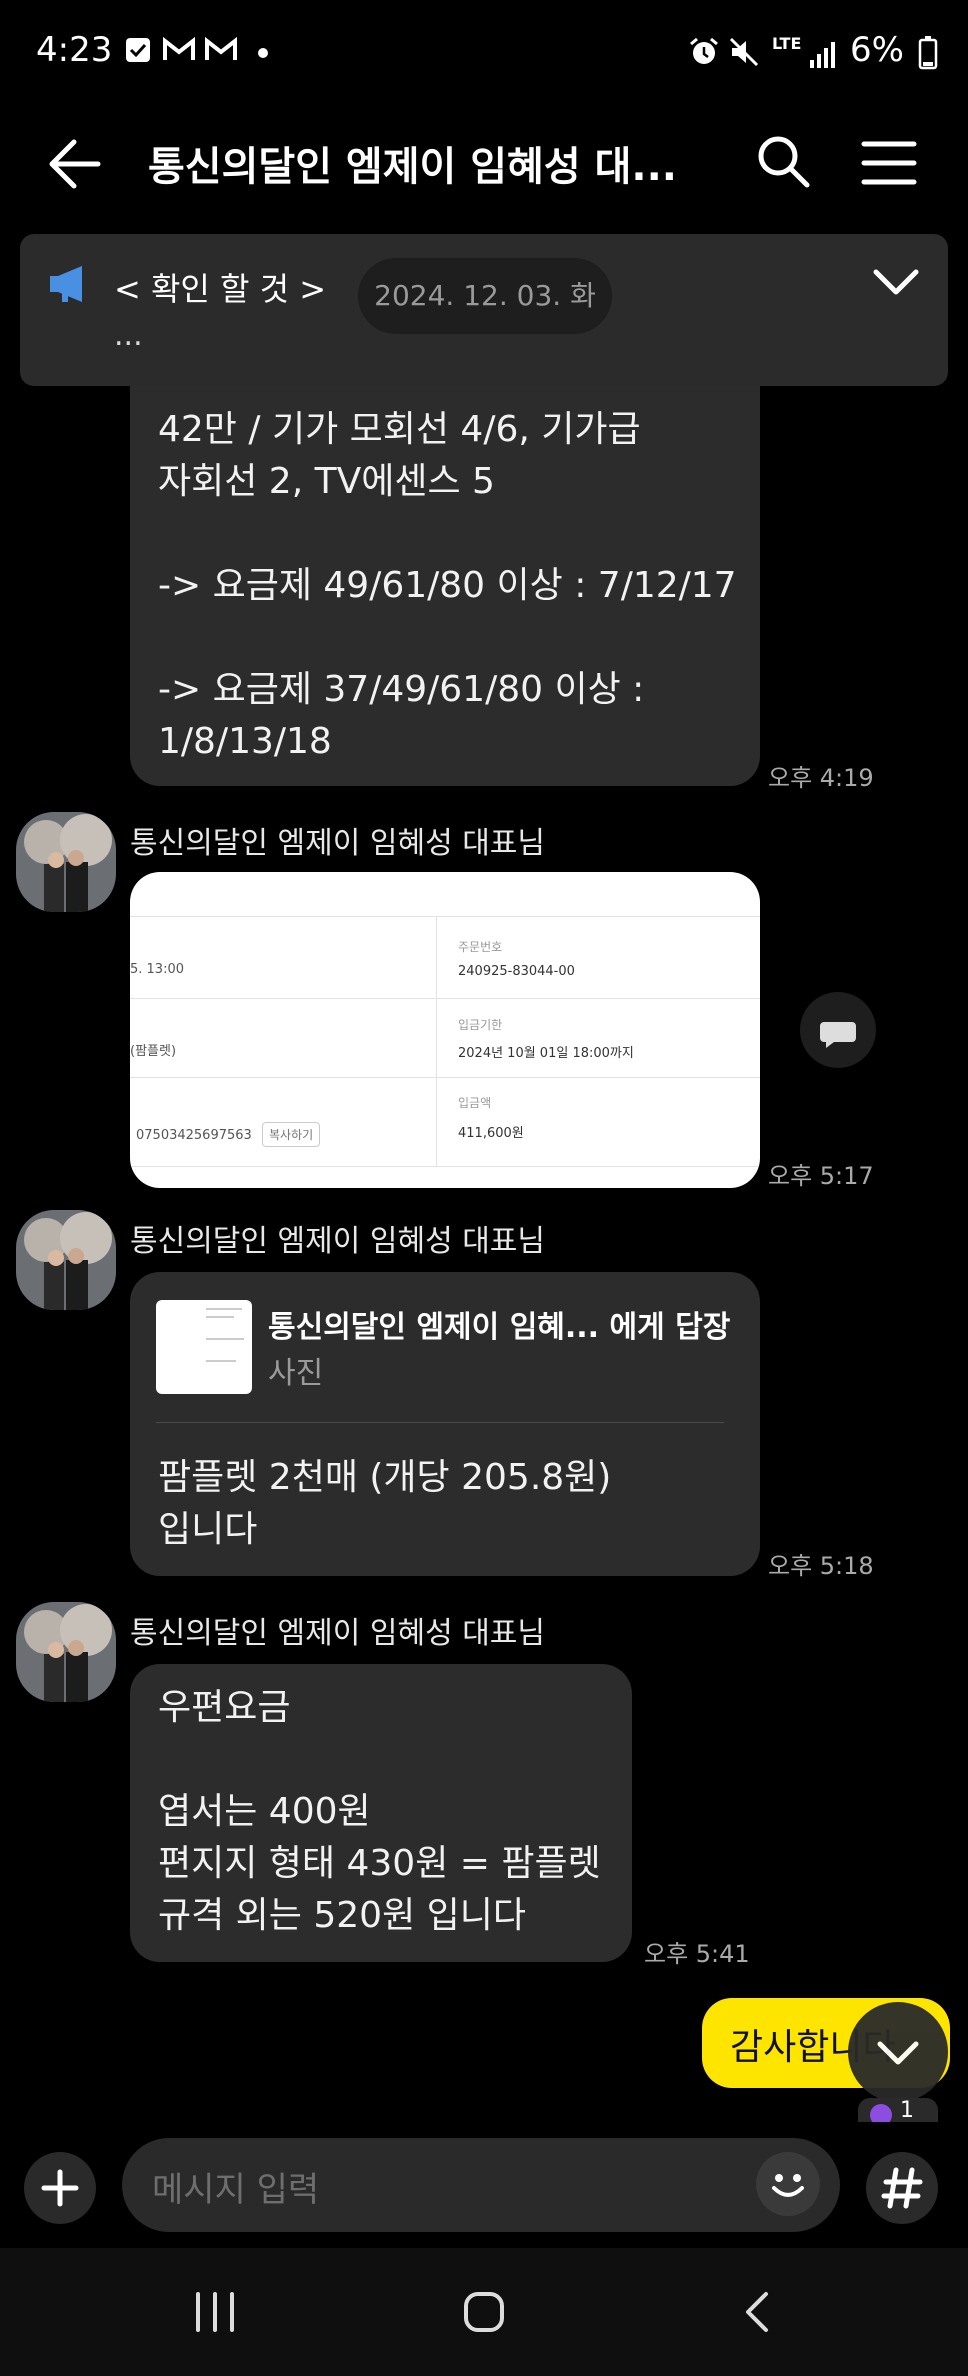  I want to click on message-time: 오후 4:19, so click(821, 778).